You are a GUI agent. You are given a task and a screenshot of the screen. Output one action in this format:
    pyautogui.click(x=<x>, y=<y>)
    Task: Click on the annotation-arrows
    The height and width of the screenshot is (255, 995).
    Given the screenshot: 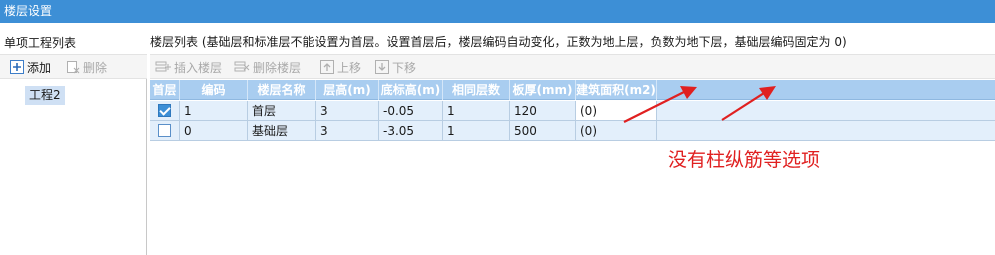 What is the action you would take?
    pyautogui.click(x=699, y=104)
    